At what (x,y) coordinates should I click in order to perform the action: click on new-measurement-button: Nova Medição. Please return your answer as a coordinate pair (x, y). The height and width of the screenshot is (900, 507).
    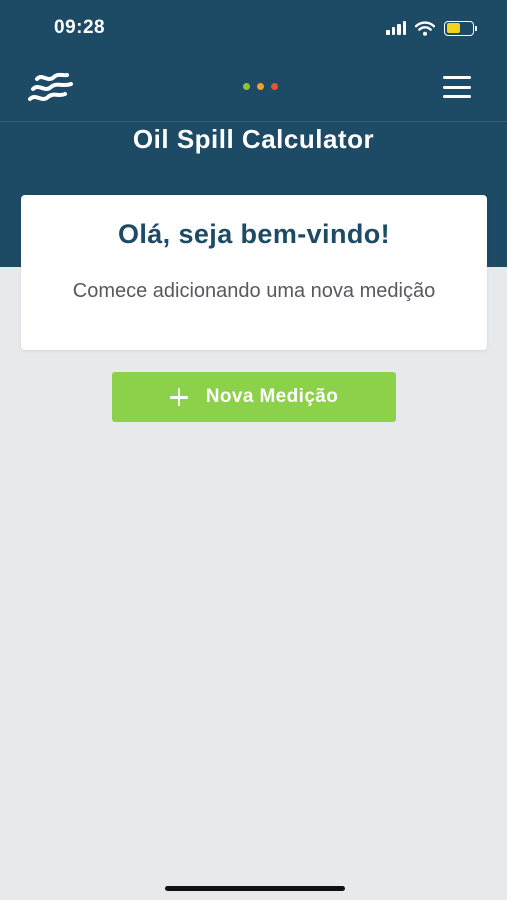
    Looking at the image, I should click on (254, 397).